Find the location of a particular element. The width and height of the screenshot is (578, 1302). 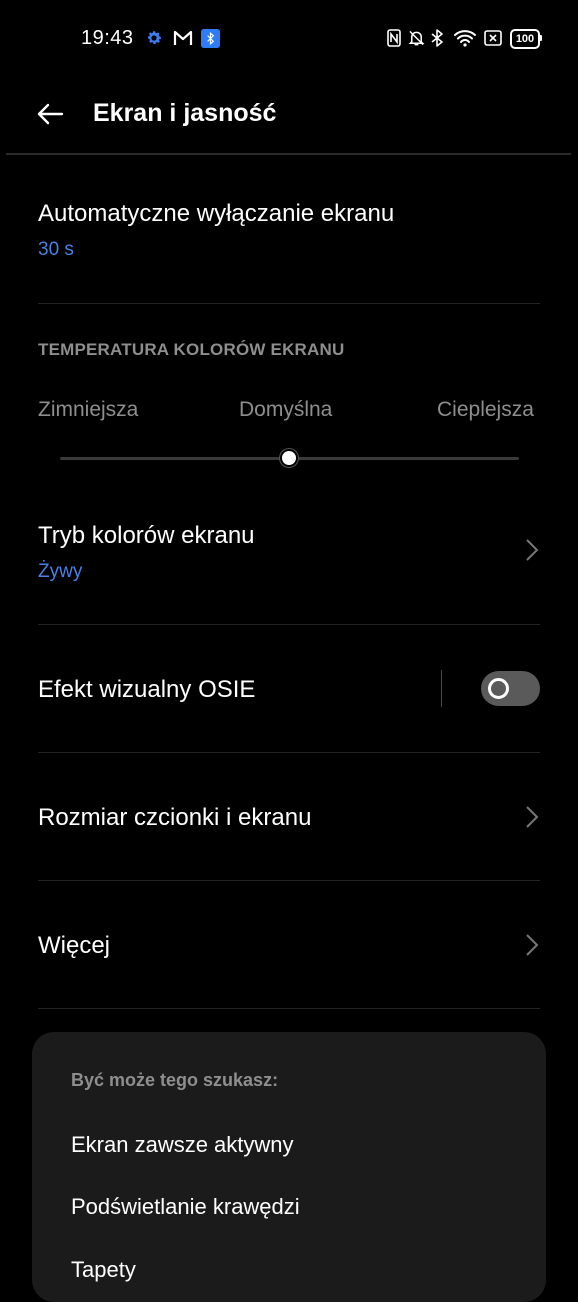

bluetooth-app-icon is located at coordinates (210, 38).